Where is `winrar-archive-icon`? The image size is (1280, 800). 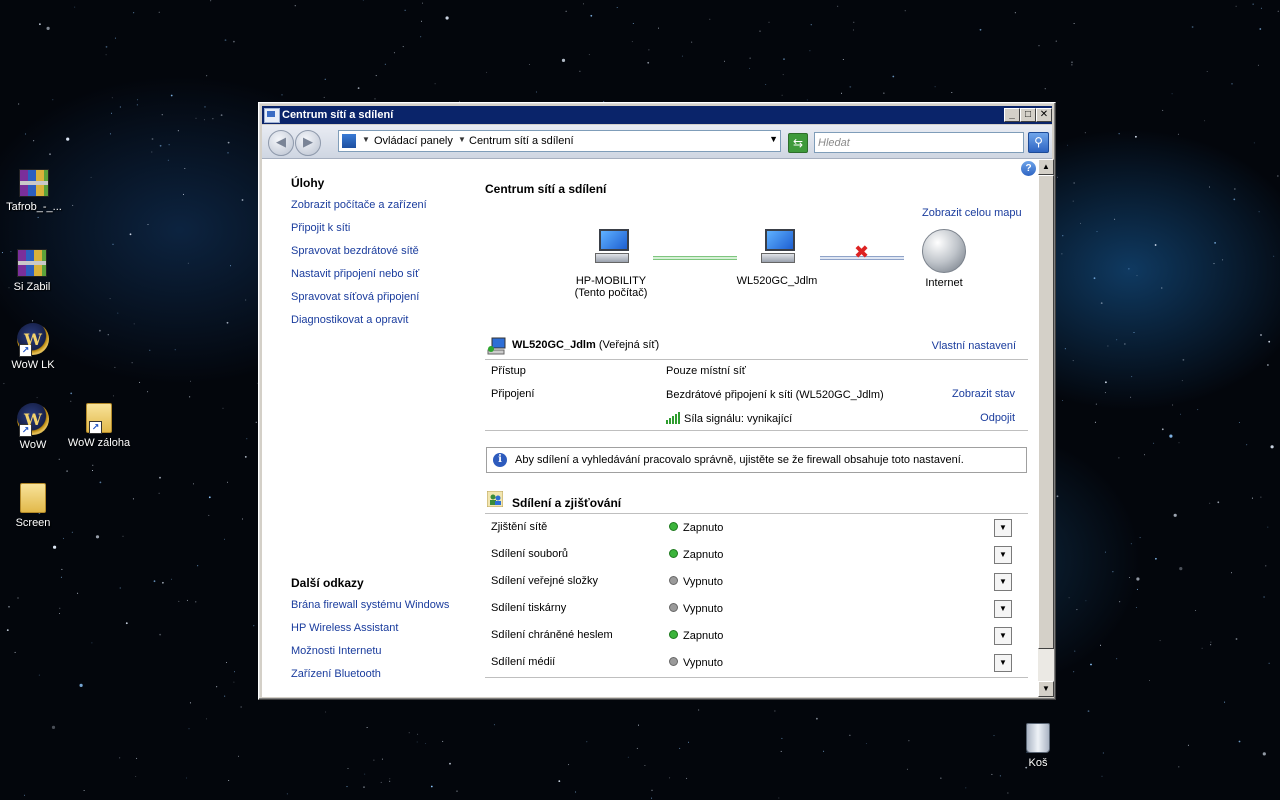 winrar-archive-icon is located at coordinates (34, 183).